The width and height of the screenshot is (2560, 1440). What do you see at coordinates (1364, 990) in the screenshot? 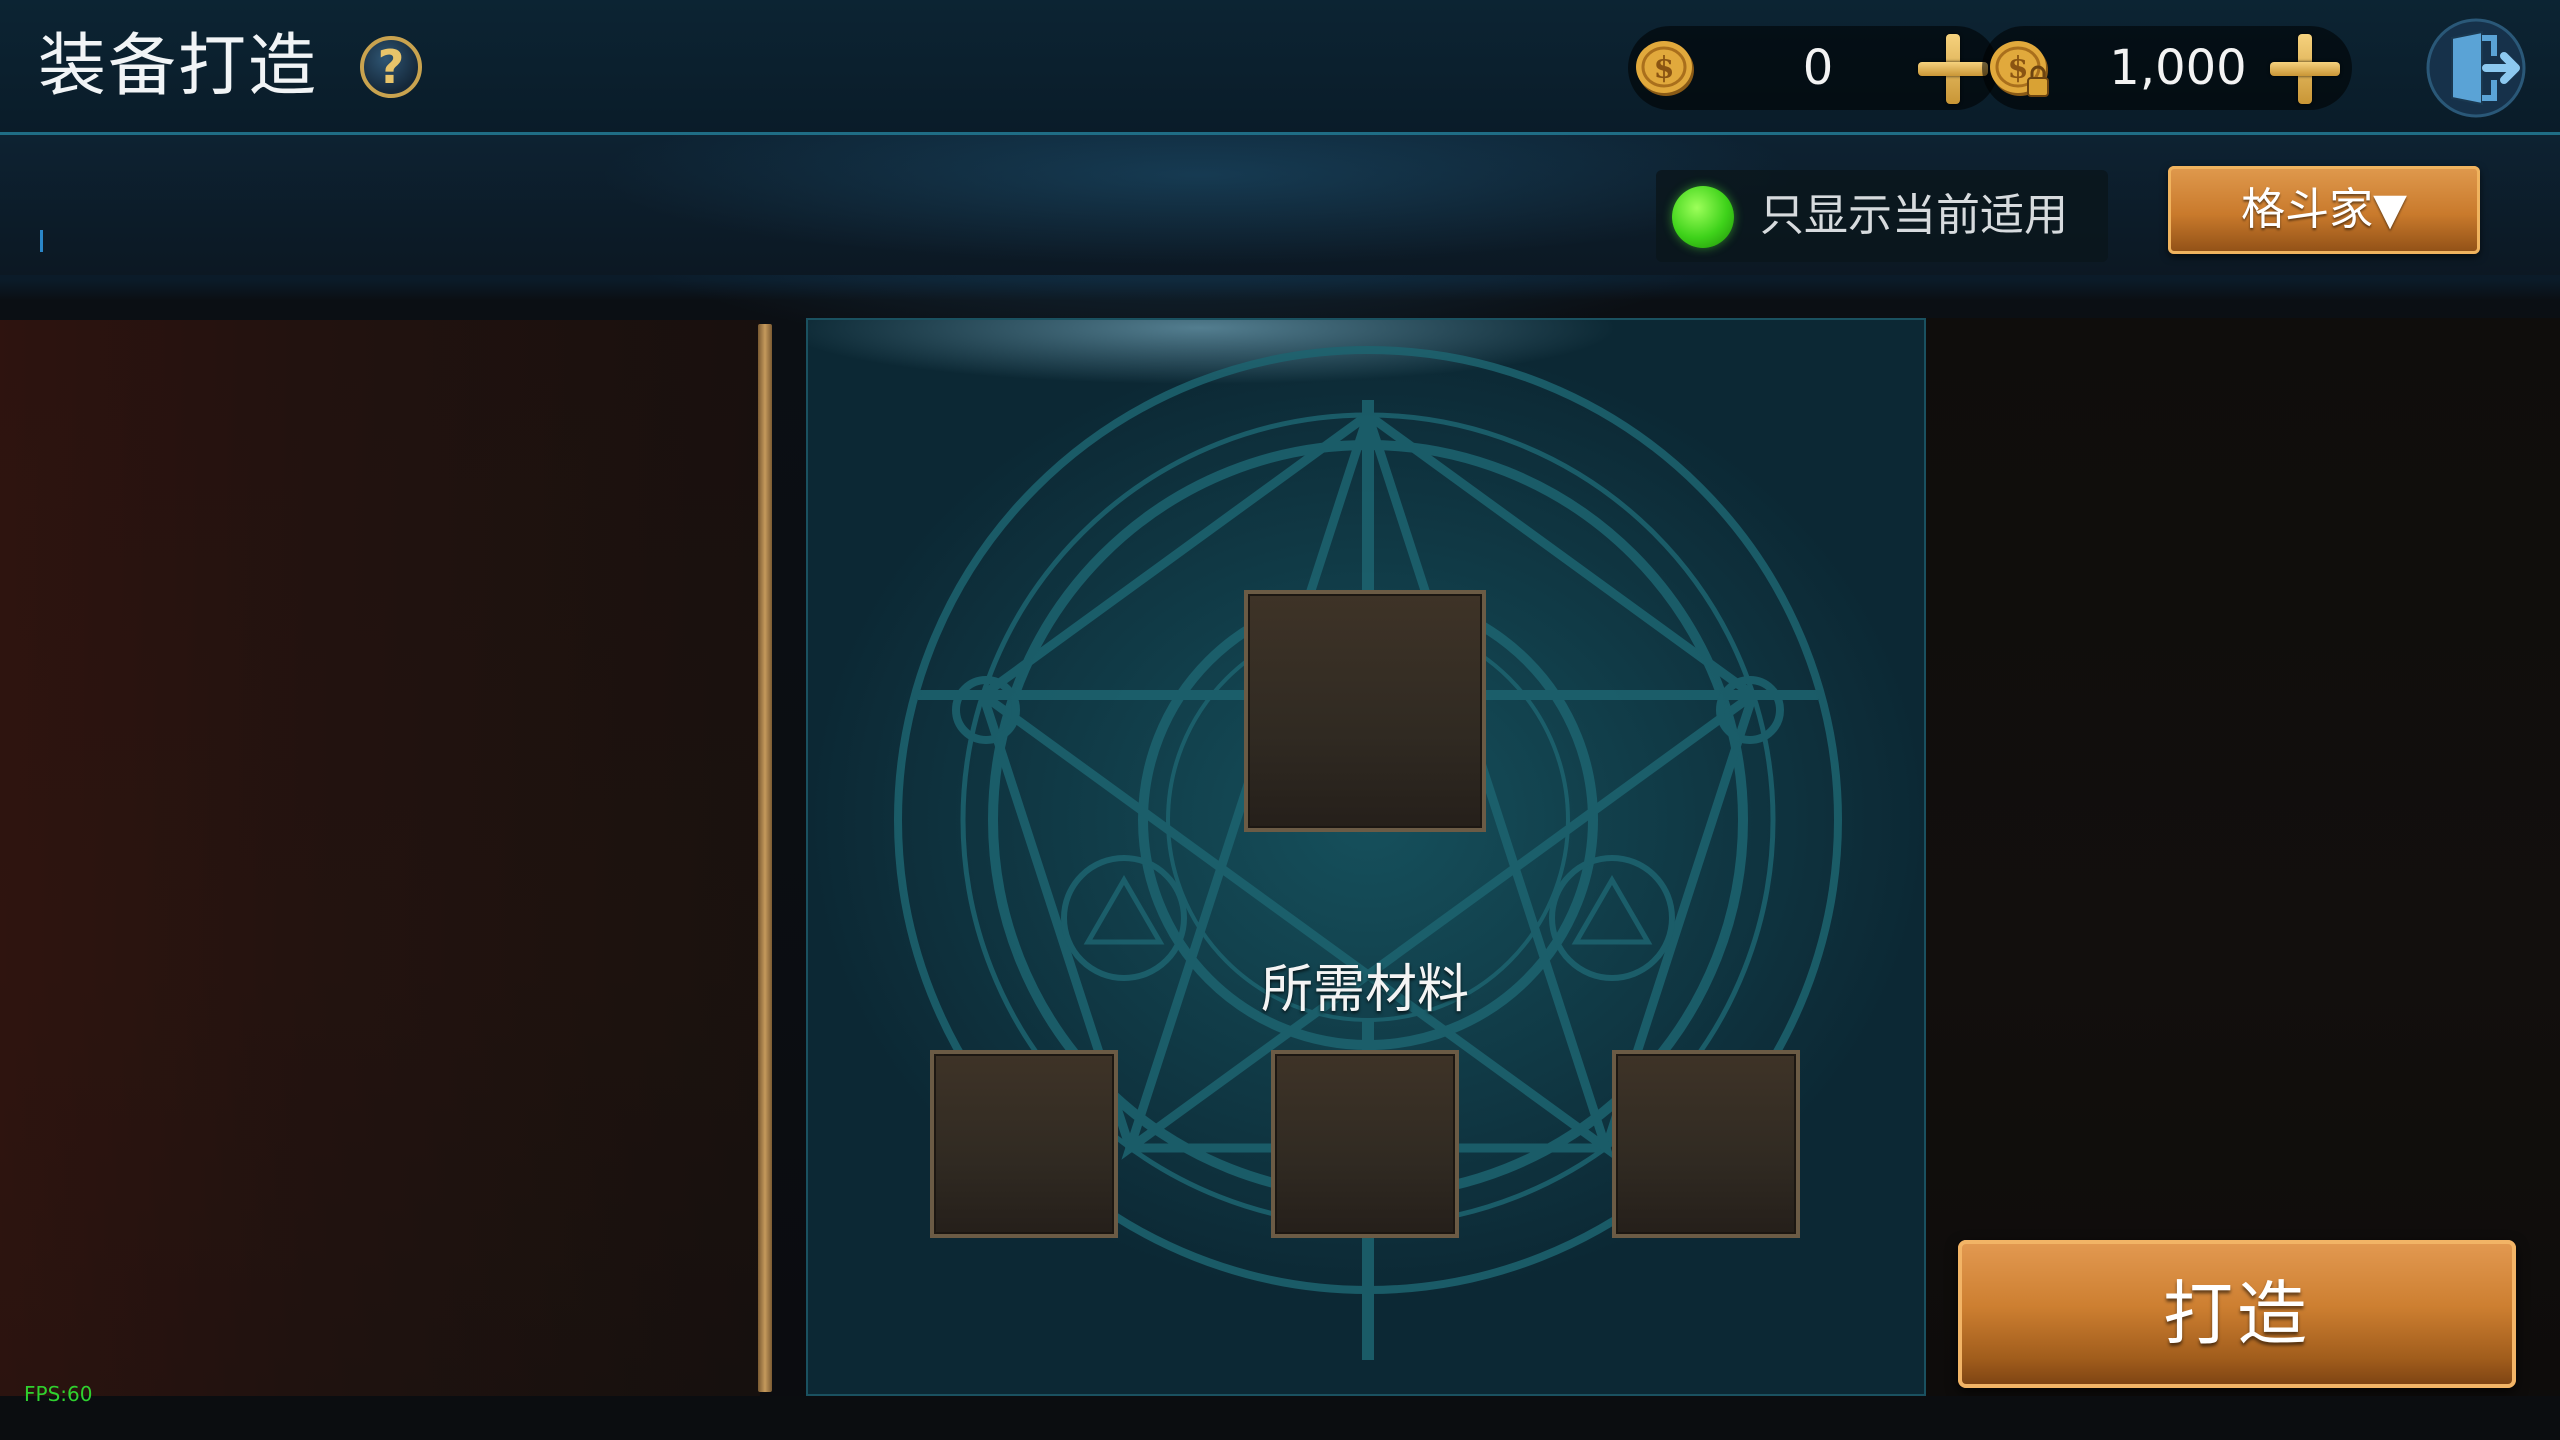
I see `required-materials-label: 所需材料` at bounding box center [1364, 990].